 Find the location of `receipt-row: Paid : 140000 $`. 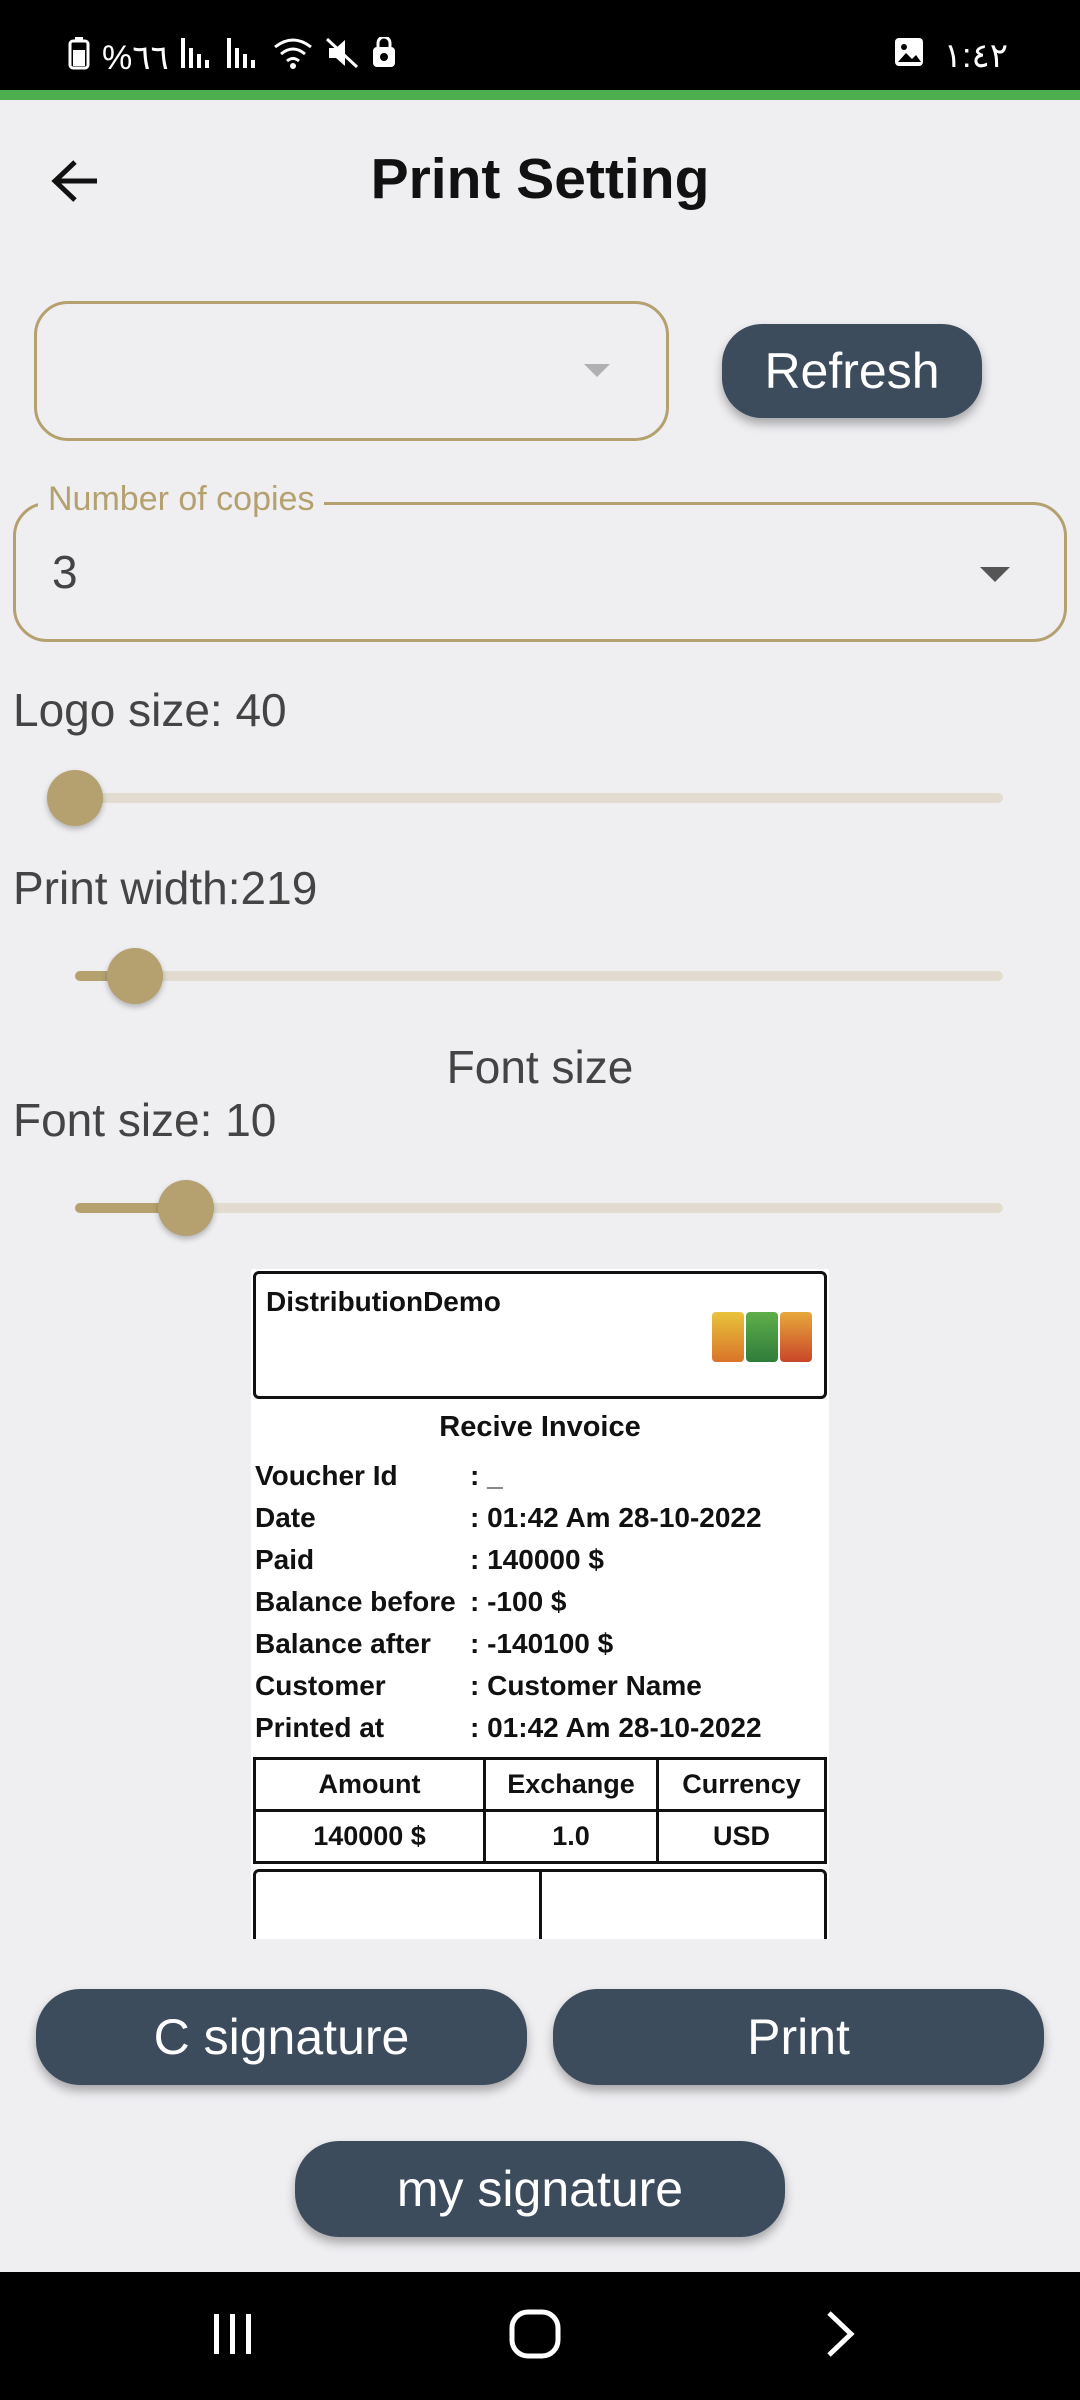

receipt-row: Paid : 140000 $ is located at coordinates (540, 1560).